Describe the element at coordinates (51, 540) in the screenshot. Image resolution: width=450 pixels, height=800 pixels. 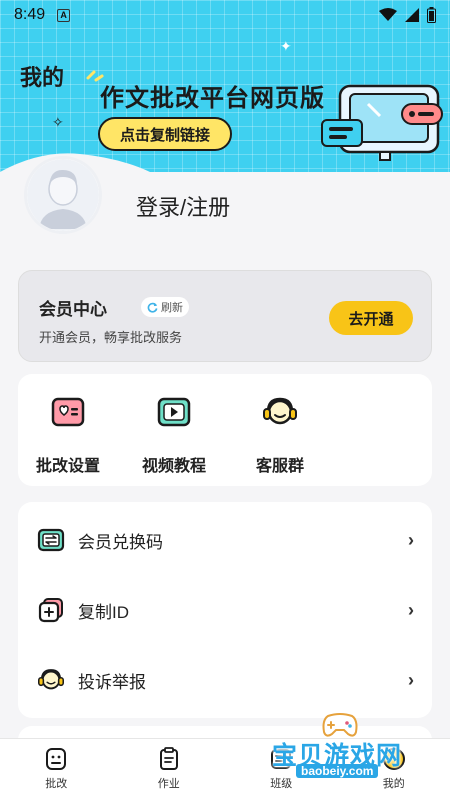
I see `redeem-code-icon` at that location.